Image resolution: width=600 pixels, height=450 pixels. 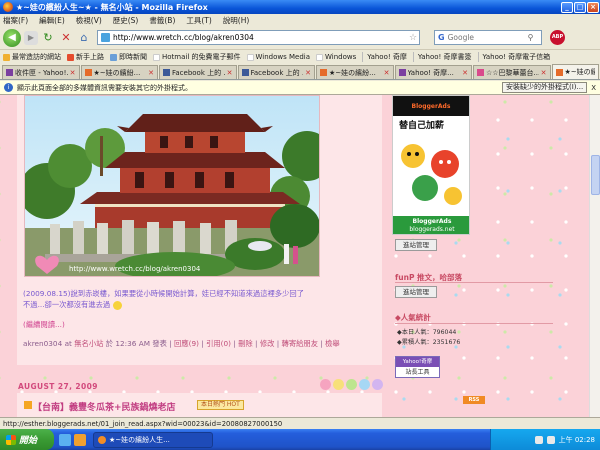 I want to click on report-link: 檢舉, so click(x=332, y=343).